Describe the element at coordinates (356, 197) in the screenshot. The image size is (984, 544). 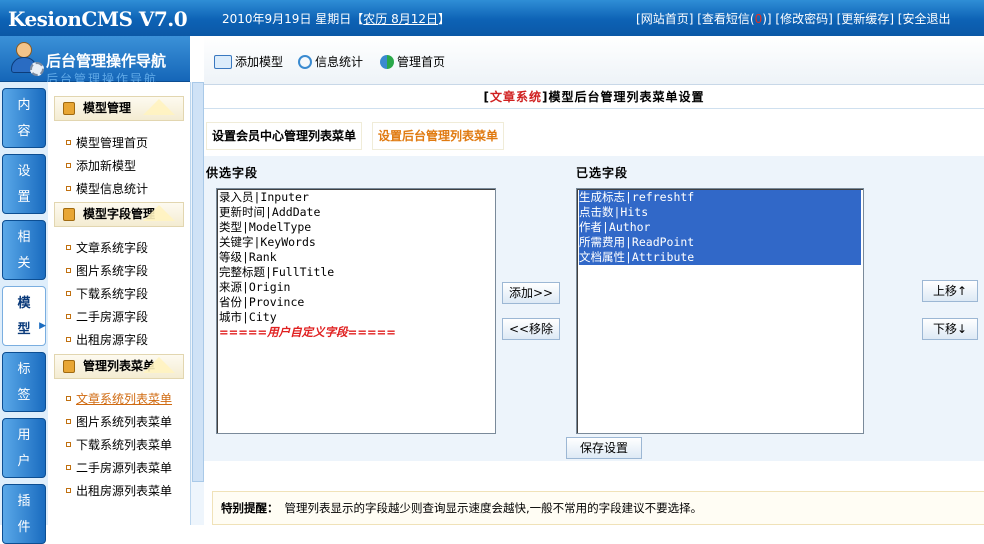
I see `list-item: 录入员|Inputer` at that location.